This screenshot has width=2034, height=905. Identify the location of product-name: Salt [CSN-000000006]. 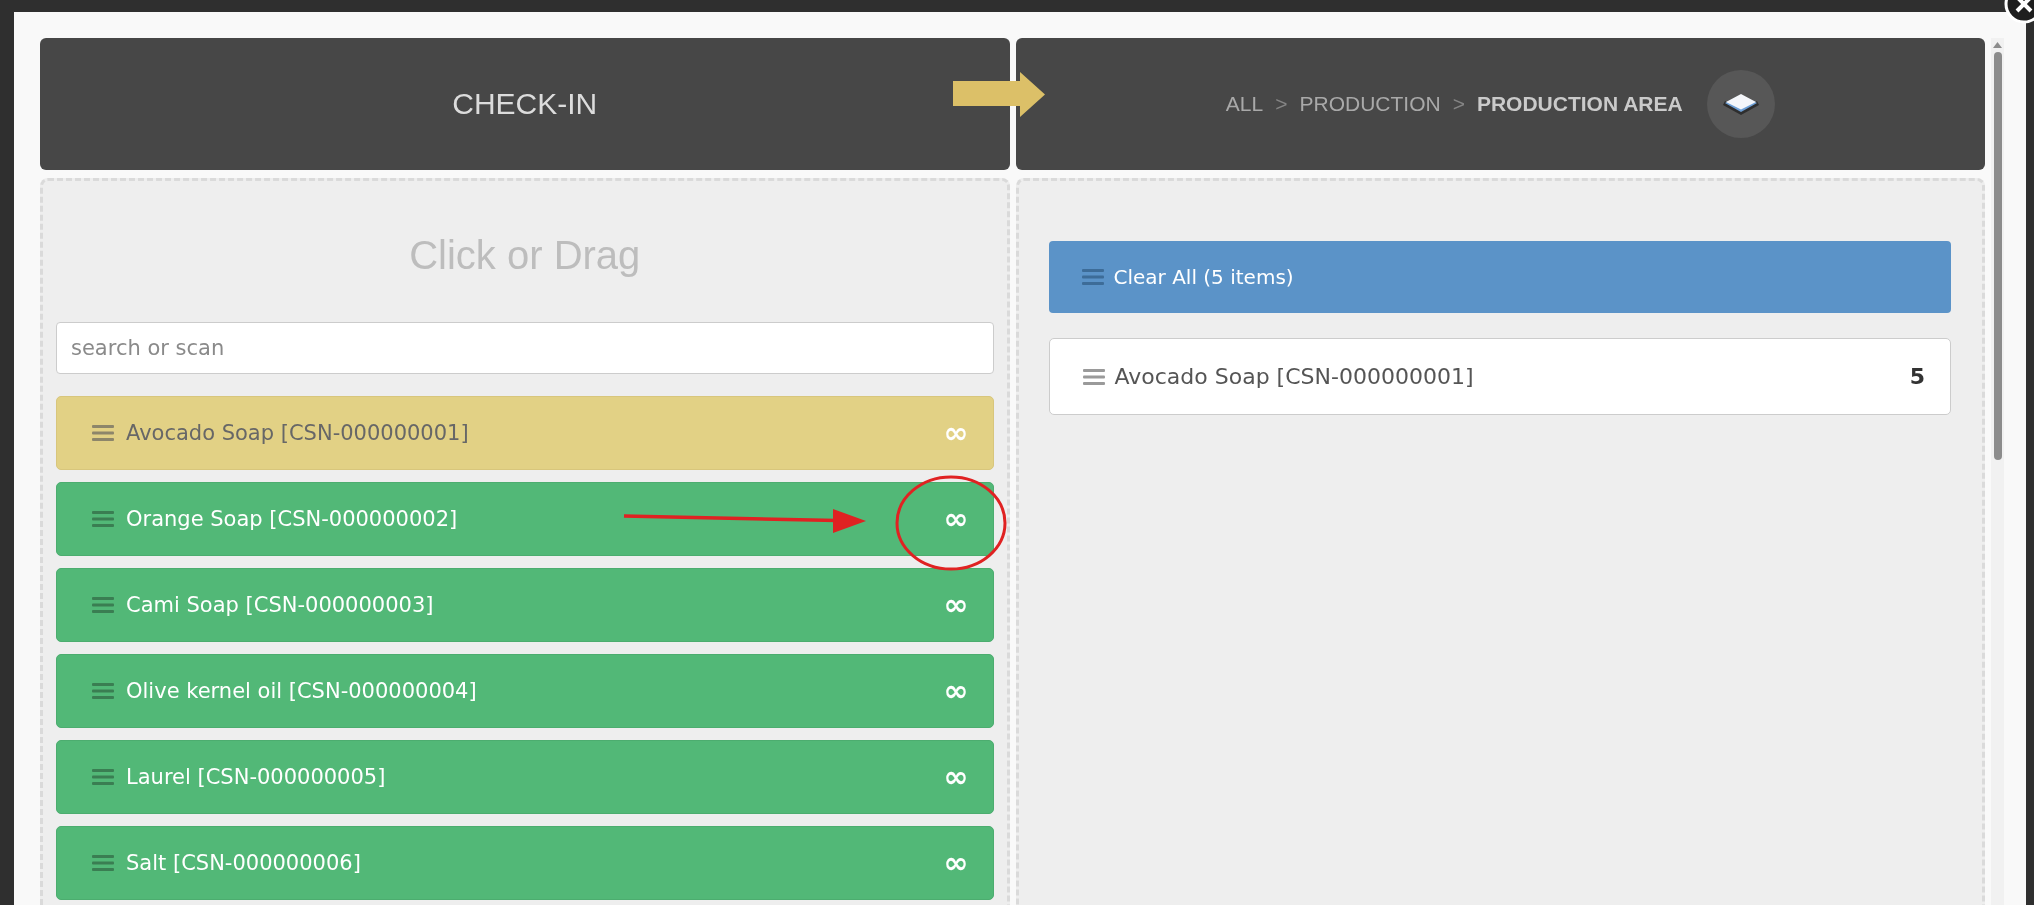
(243, 863).